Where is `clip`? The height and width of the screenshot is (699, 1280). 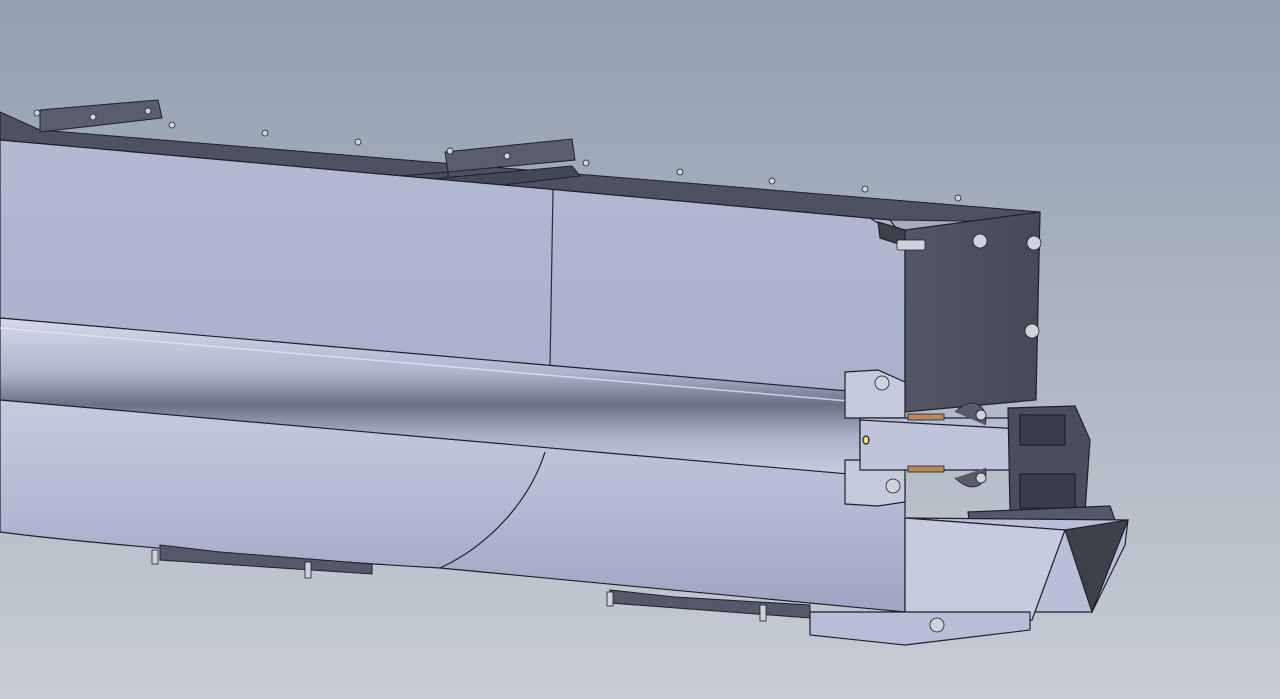
clip is located at coordinates (911, 245).